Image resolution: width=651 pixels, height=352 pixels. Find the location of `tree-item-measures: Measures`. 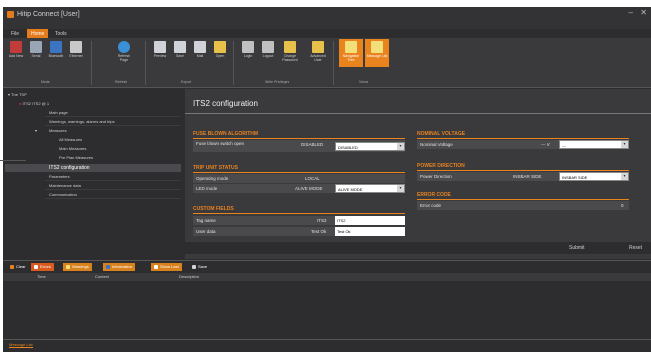

tree-item-measures: Measures is located at coordinates (58, 130).